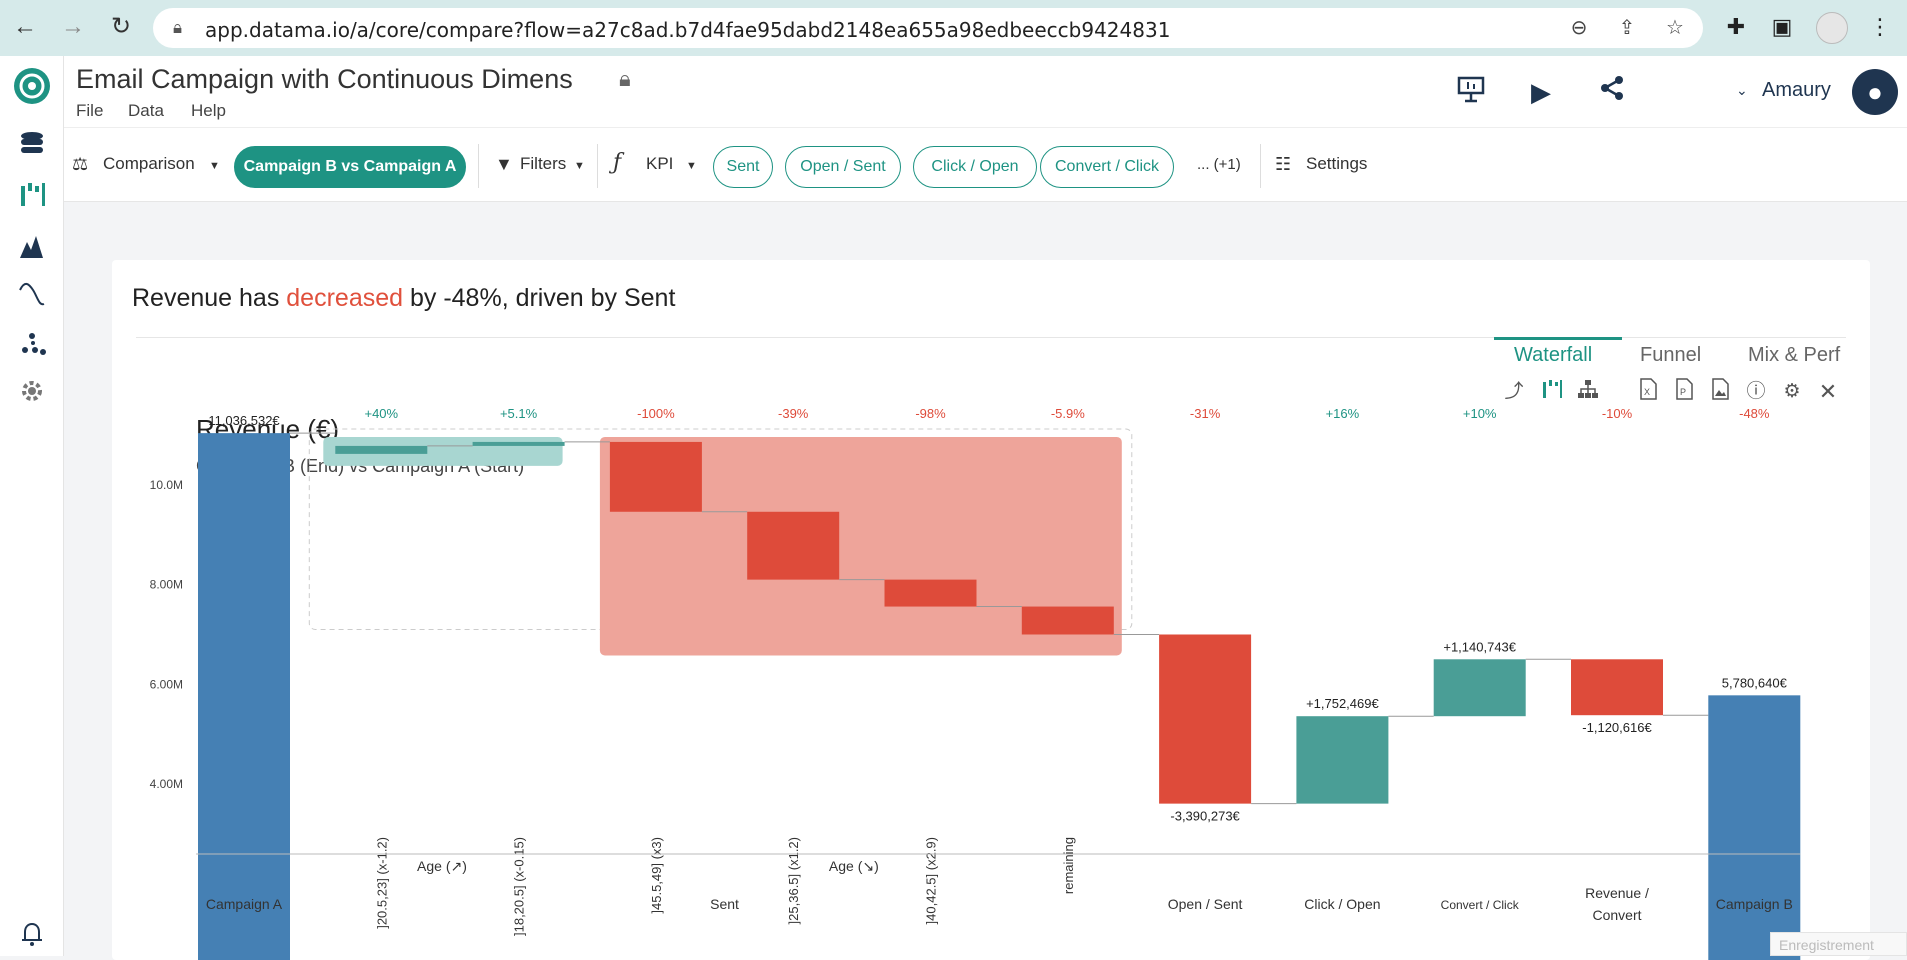 The image size is (1907, 960). Describe the element at coordinates (1283, 164) in the screenshot. I see `settings-sliders-icon: ☷` at that location.